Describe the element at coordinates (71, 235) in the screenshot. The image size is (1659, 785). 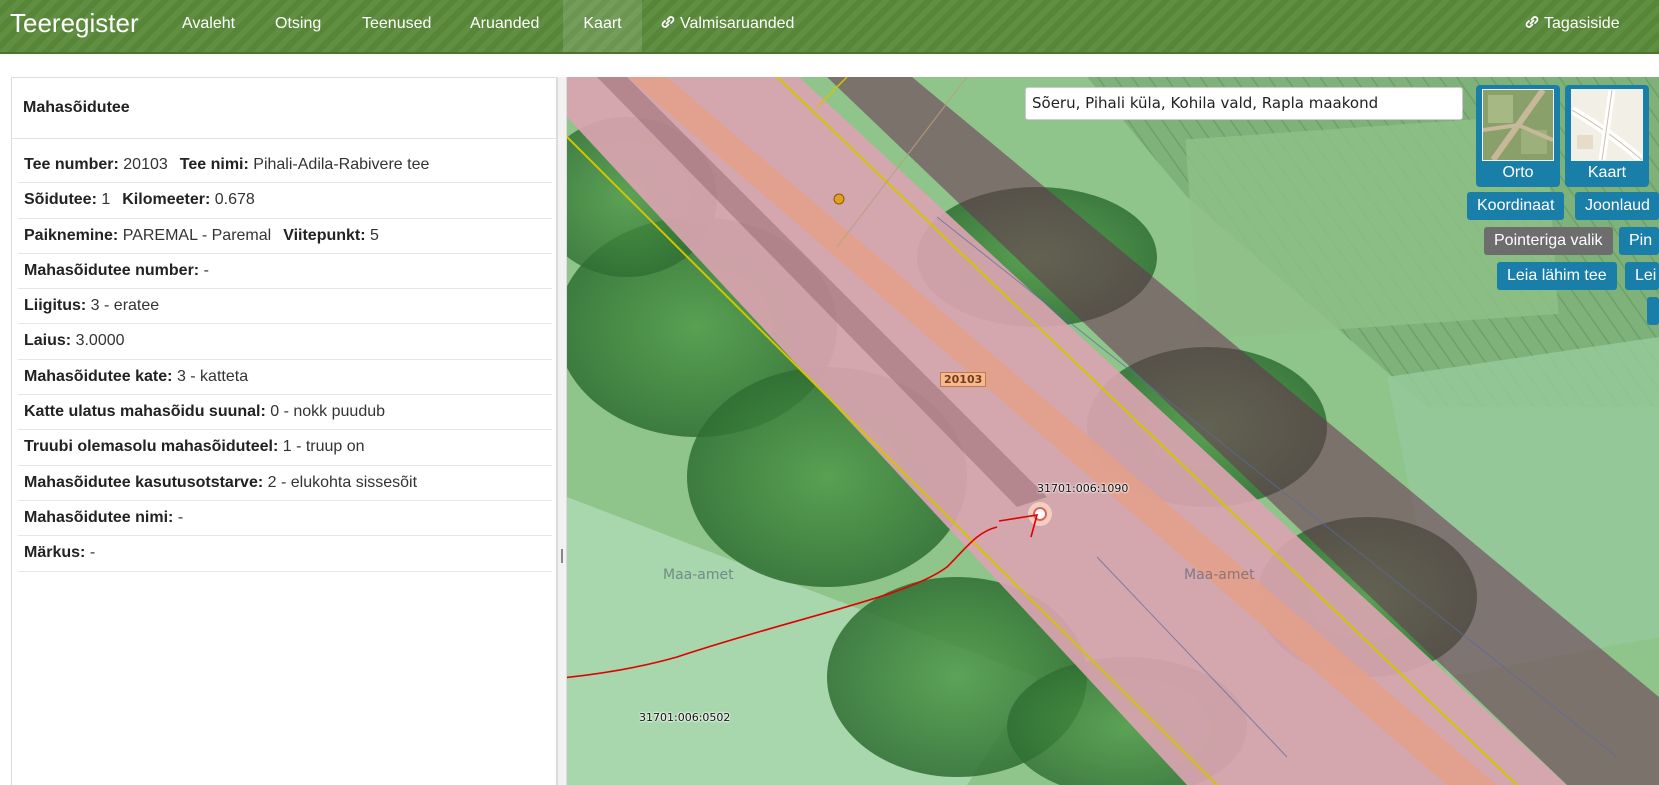
I see `attr-label: Paiknemine:` at that location.